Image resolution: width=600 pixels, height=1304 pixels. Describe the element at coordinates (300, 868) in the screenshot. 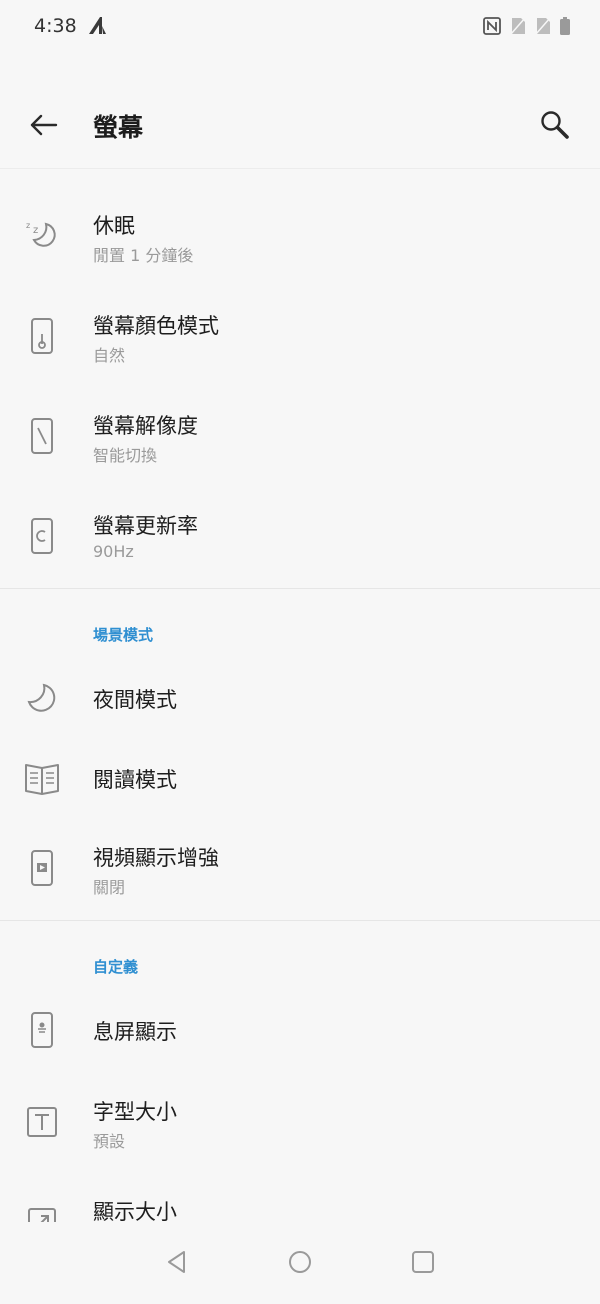

I see `video-enhance-setting: 視頻顯示增強 關閉` at that location.